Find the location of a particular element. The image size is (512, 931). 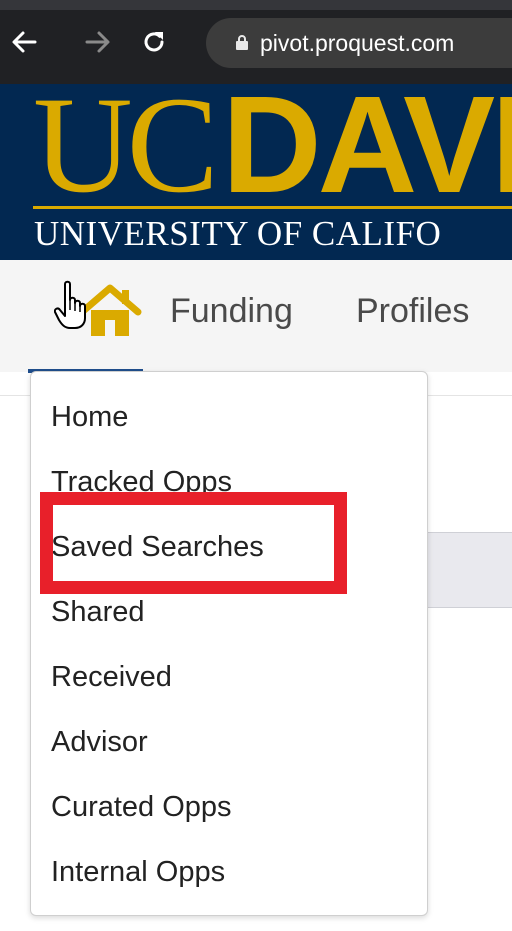

url-text: pivot.proquest.com is located at coordinates (357, 43).